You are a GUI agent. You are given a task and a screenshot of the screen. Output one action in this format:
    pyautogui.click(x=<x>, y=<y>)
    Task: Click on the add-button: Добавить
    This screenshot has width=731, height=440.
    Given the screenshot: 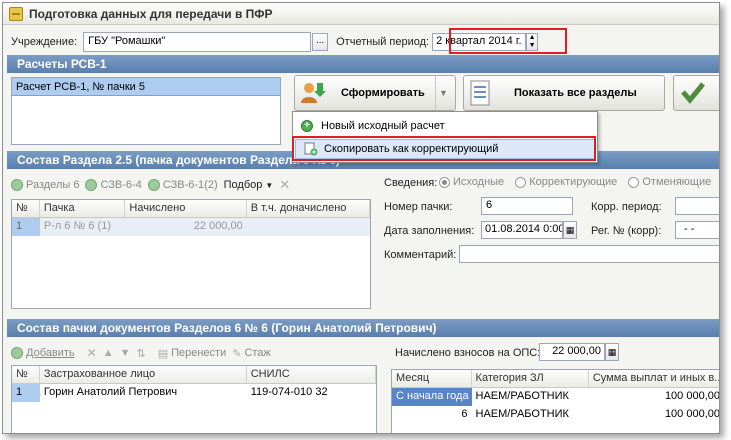 What is the action you would take?
    pyautogui.click(x=43, y=353)
    